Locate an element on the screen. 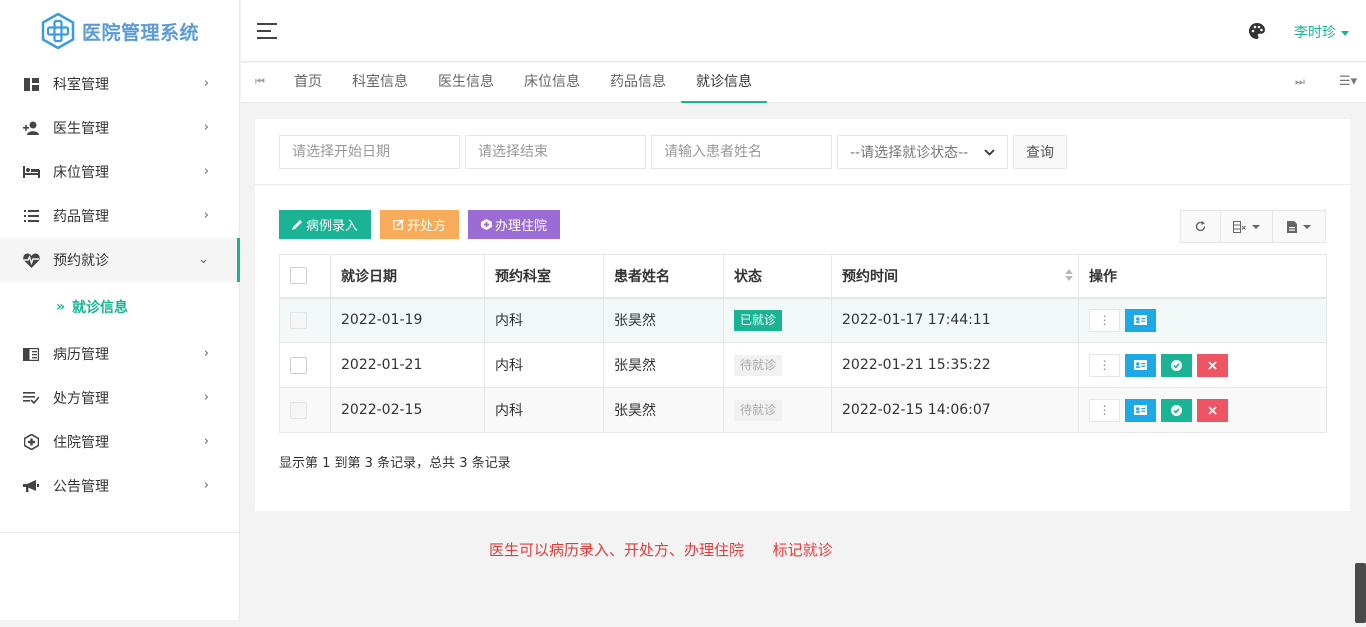 This screenshot has width=1366, height=627. prescription-icon is located at coordinates (31, 398).